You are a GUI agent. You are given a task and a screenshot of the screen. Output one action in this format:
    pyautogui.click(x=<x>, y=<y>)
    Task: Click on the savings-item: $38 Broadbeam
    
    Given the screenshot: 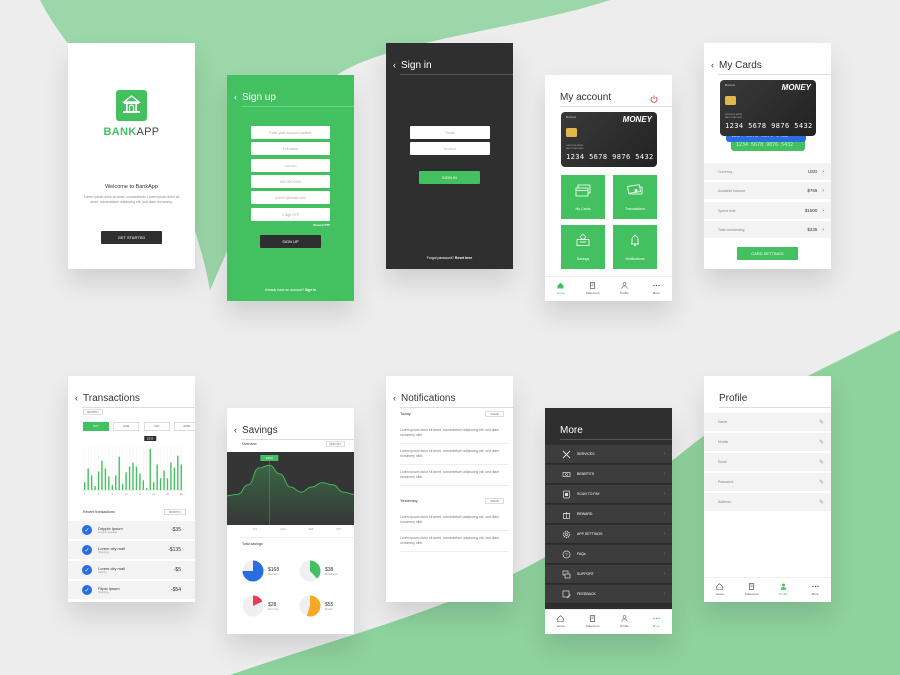 What is the action you would take?
    pyautogui.click(x=318, y=571)
    